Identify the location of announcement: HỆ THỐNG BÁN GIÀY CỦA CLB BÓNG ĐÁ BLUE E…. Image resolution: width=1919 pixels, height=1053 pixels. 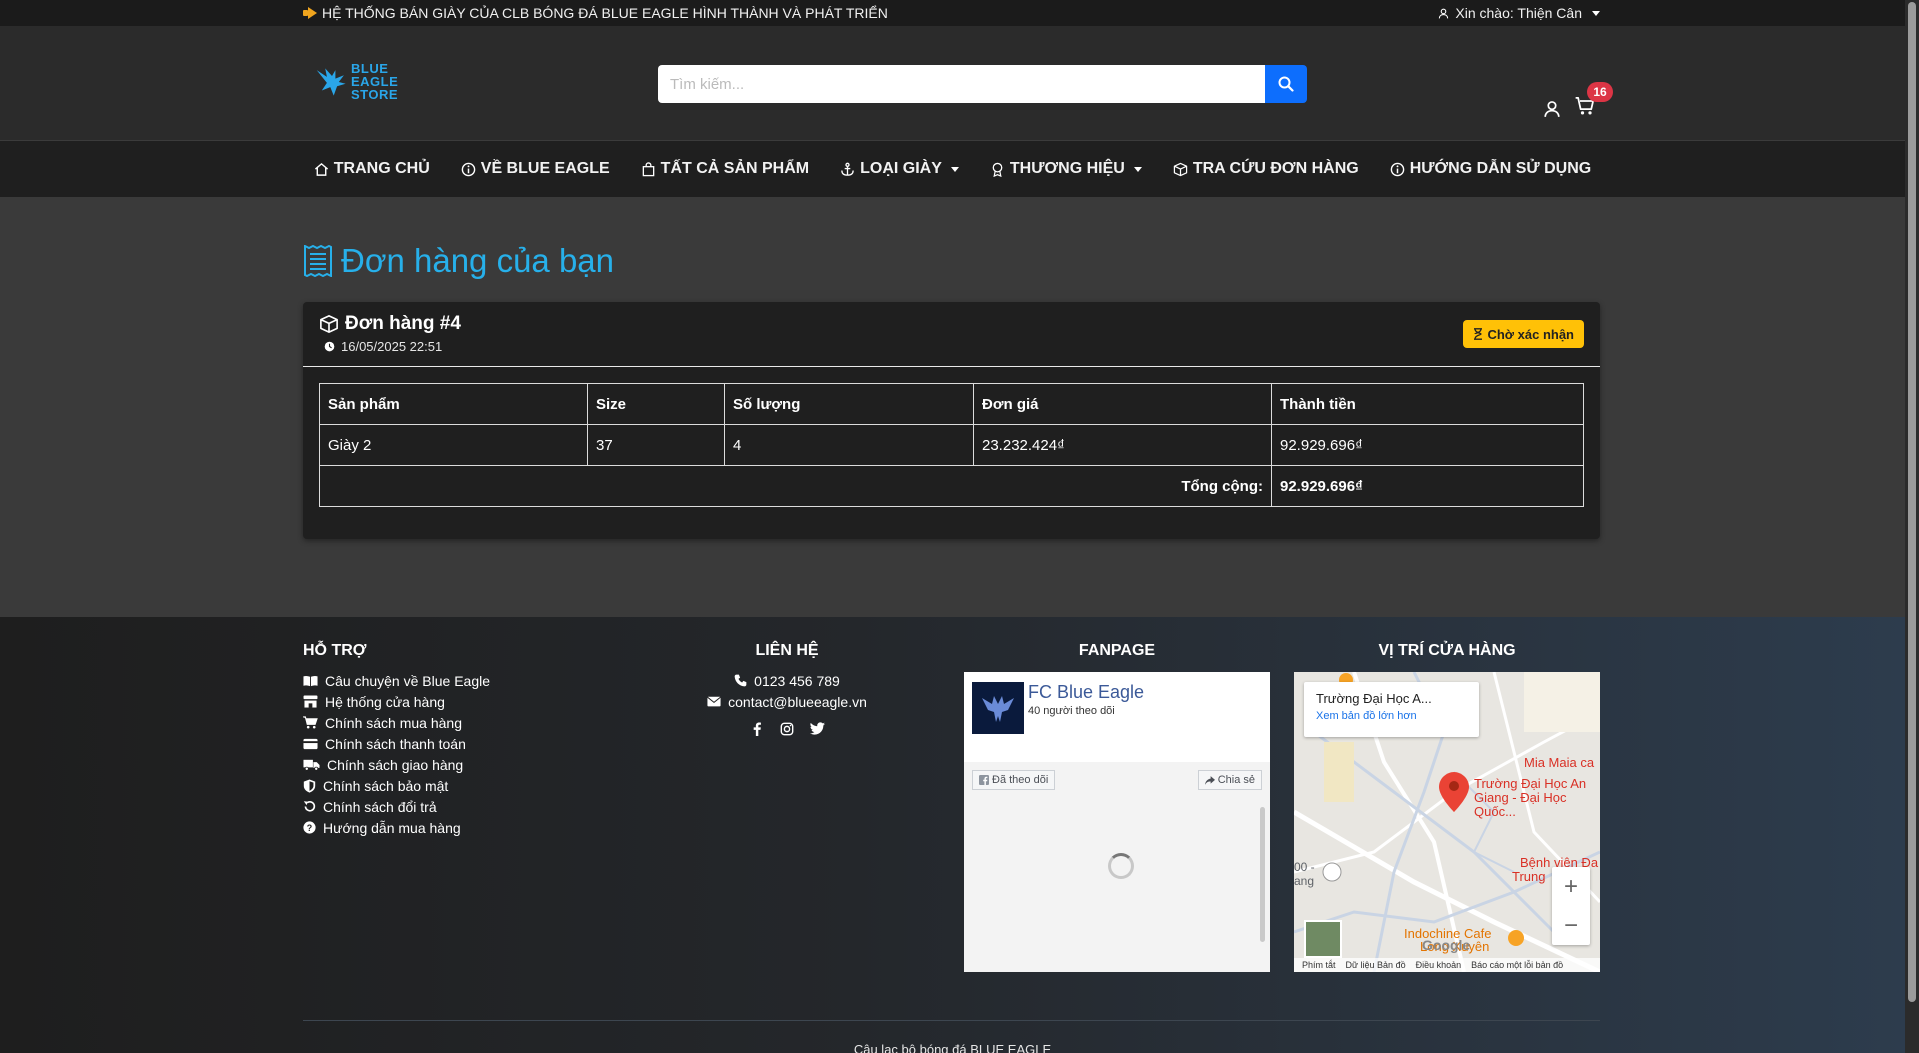
(595, 13).